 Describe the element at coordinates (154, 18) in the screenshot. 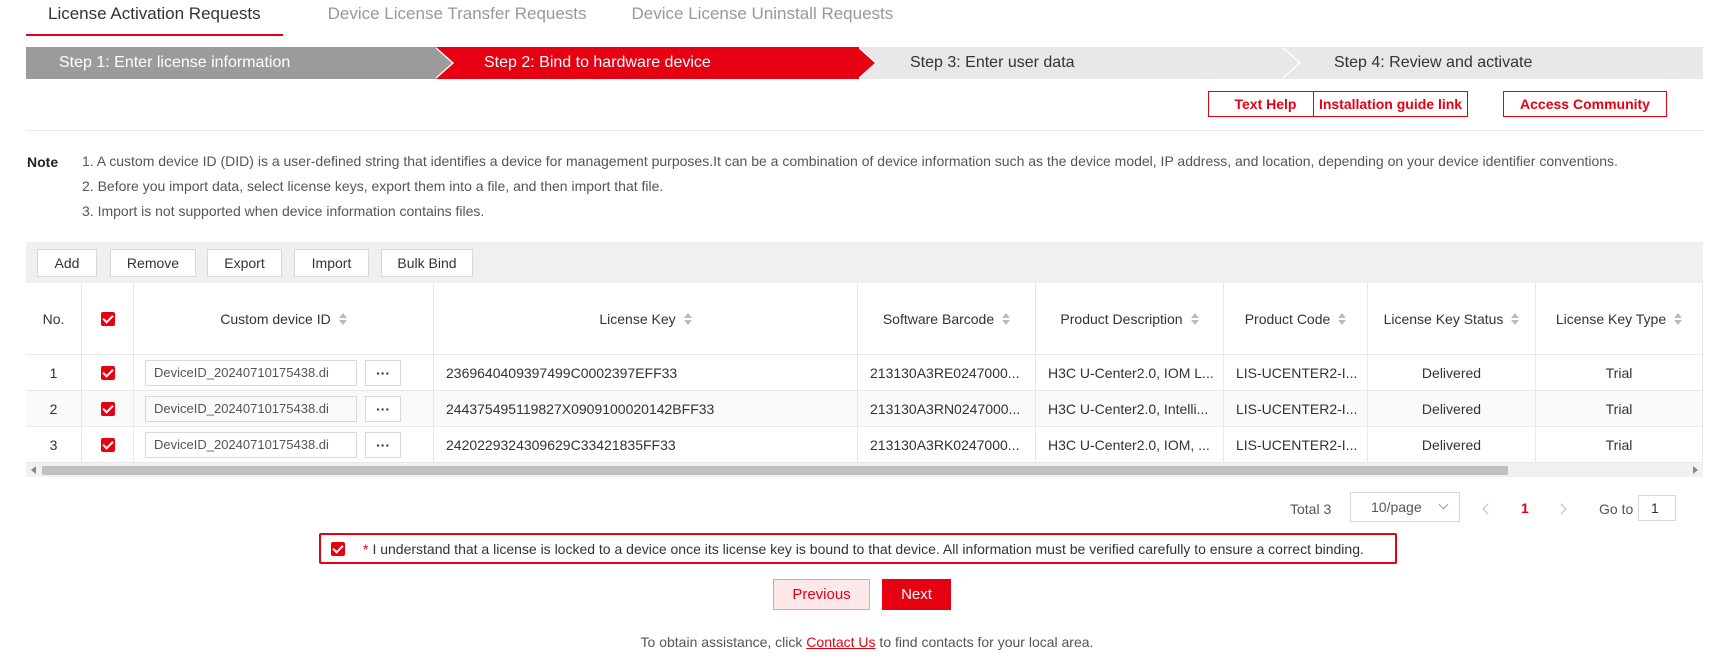

I see `tab-license-activation: License Activation Requests` at that location.